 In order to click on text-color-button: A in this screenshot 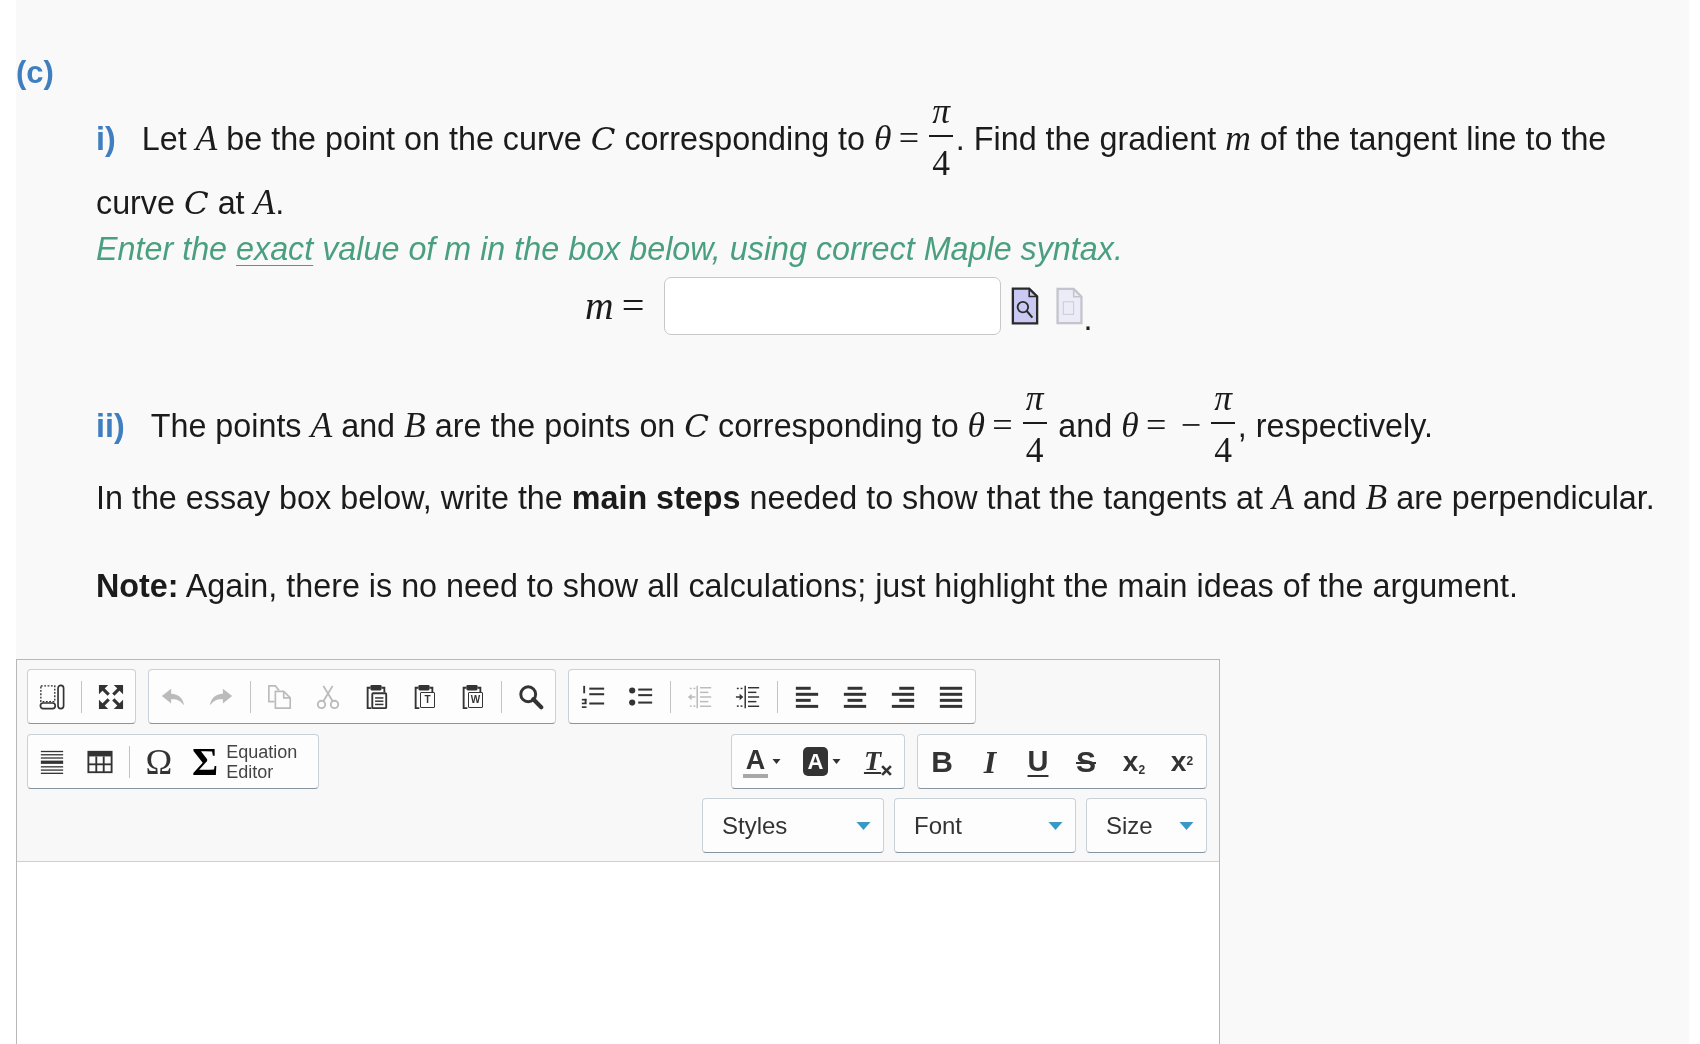, I will do `click(762, 762)`.